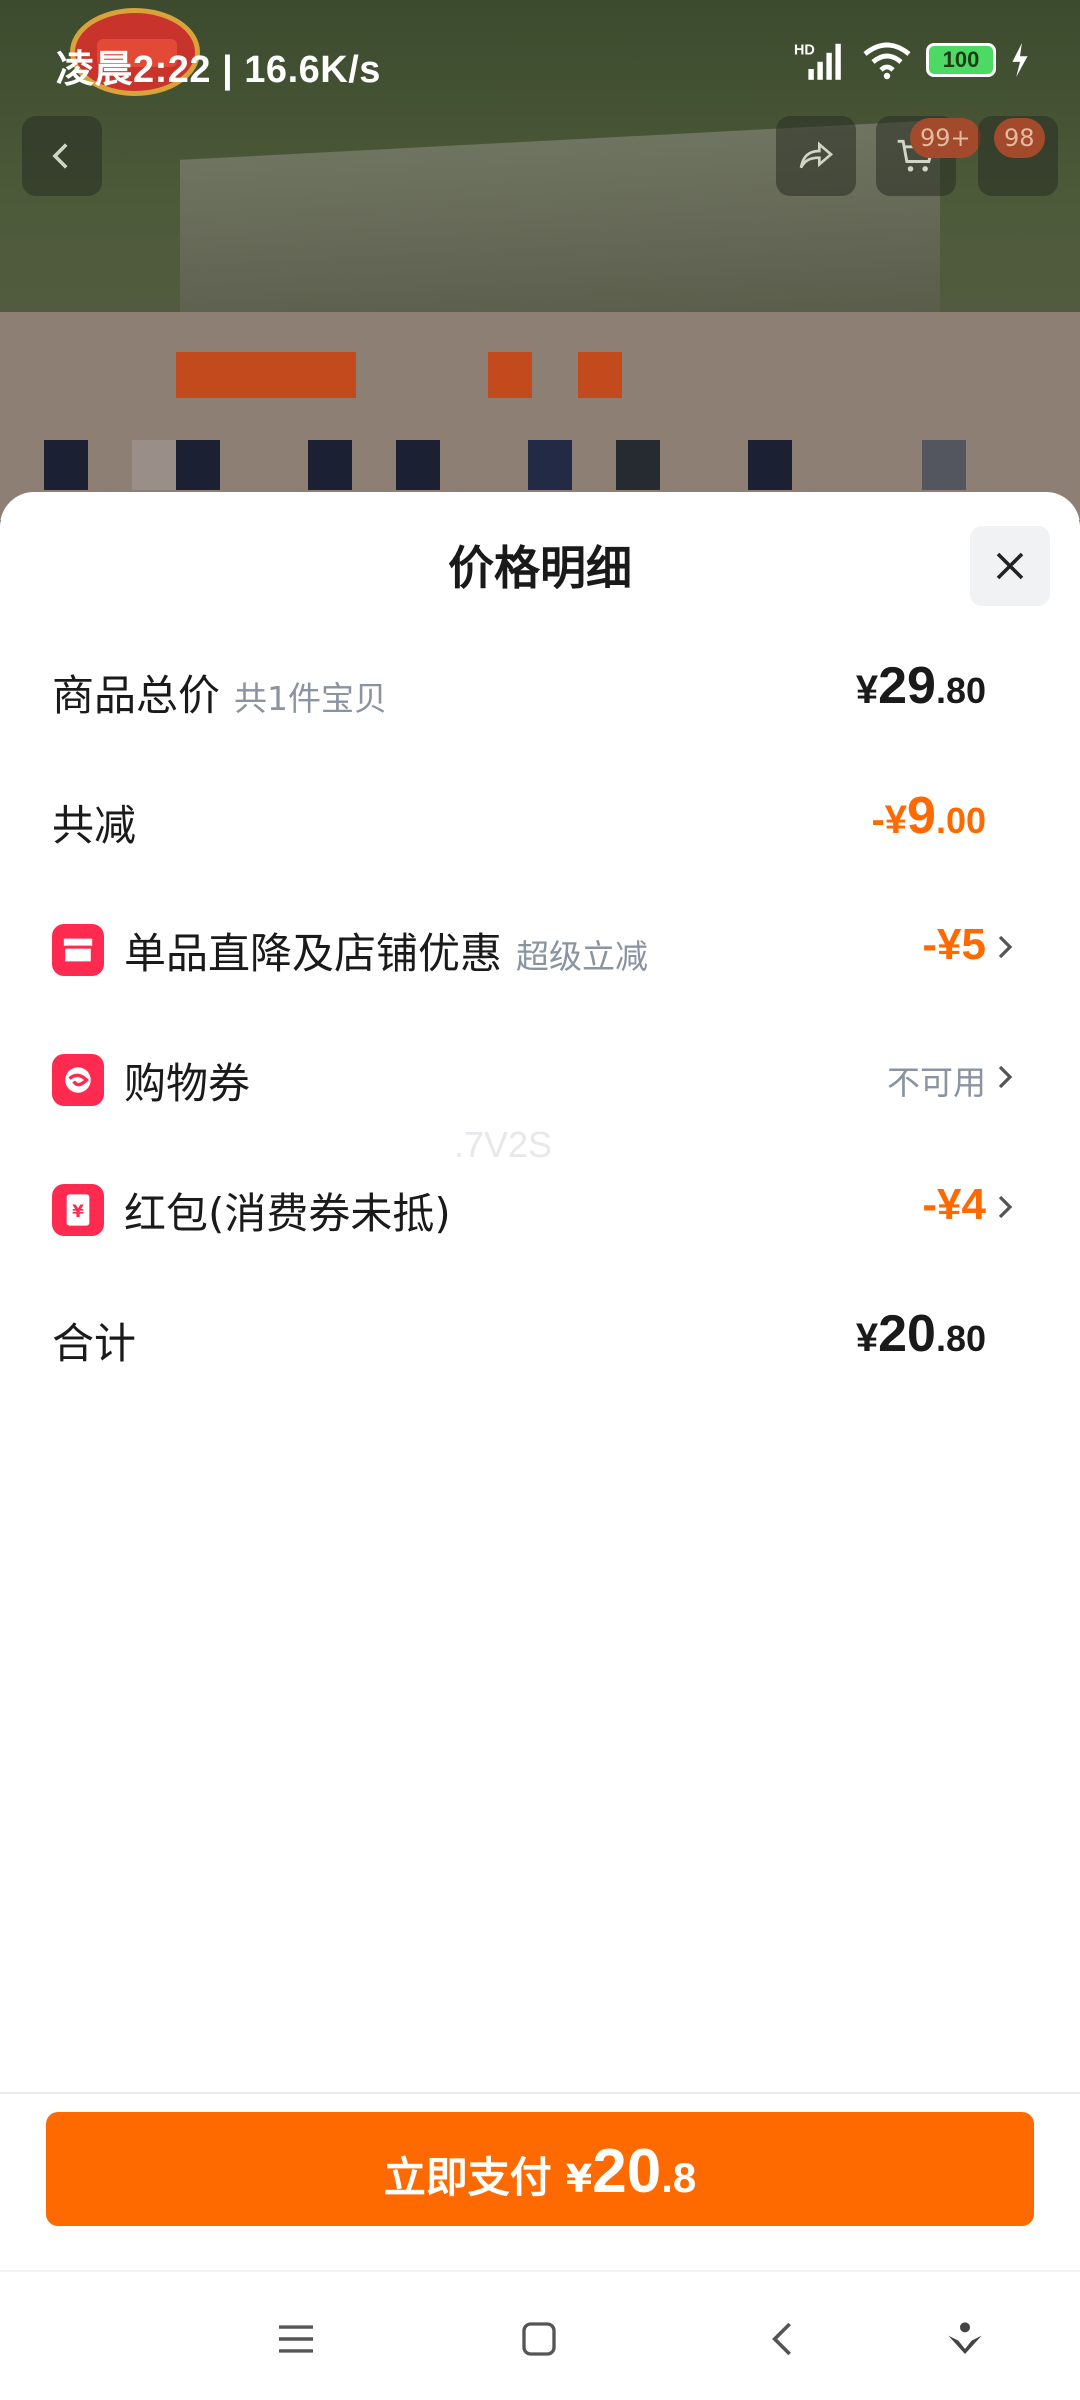 The width and height of the screenshot is (1080, 2400). Describe the element at coordinates (218, 70) in the screenshot. I see `status-time-speed: 凌晨2:22 | 16.6K/s` at that location.